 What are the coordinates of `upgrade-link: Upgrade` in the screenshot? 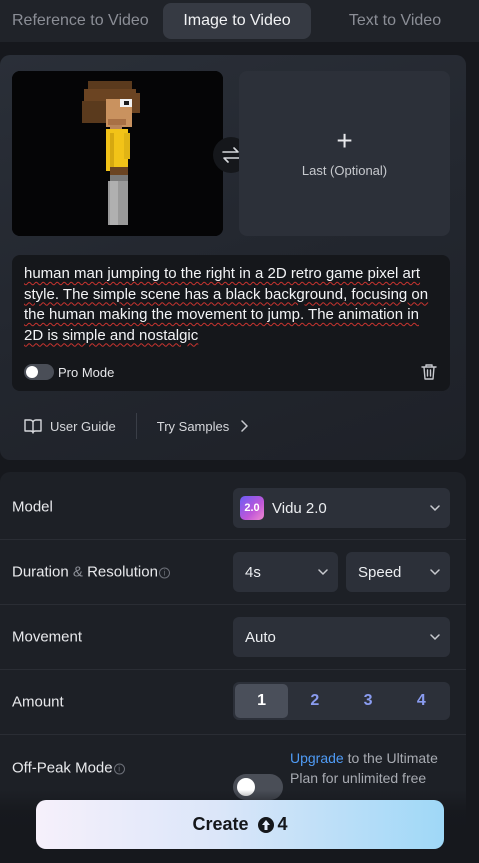 It's located at (317, 758).